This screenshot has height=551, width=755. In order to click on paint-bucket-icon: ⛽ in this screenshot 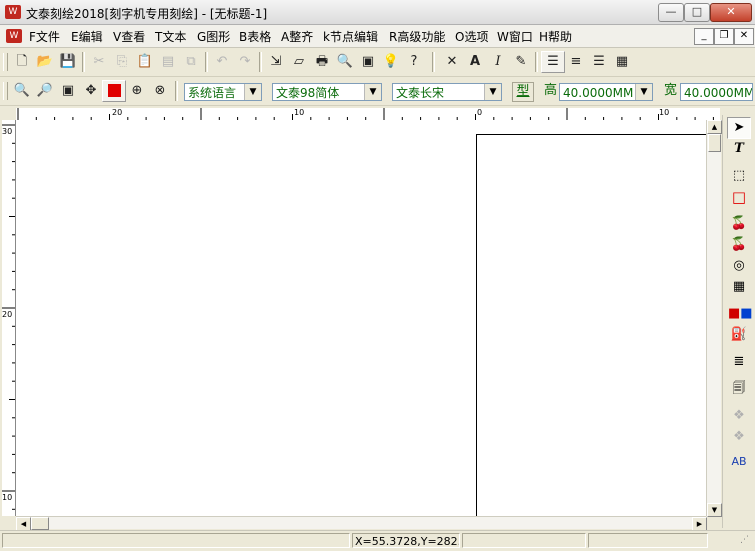, I will do `click(739, 335)`.